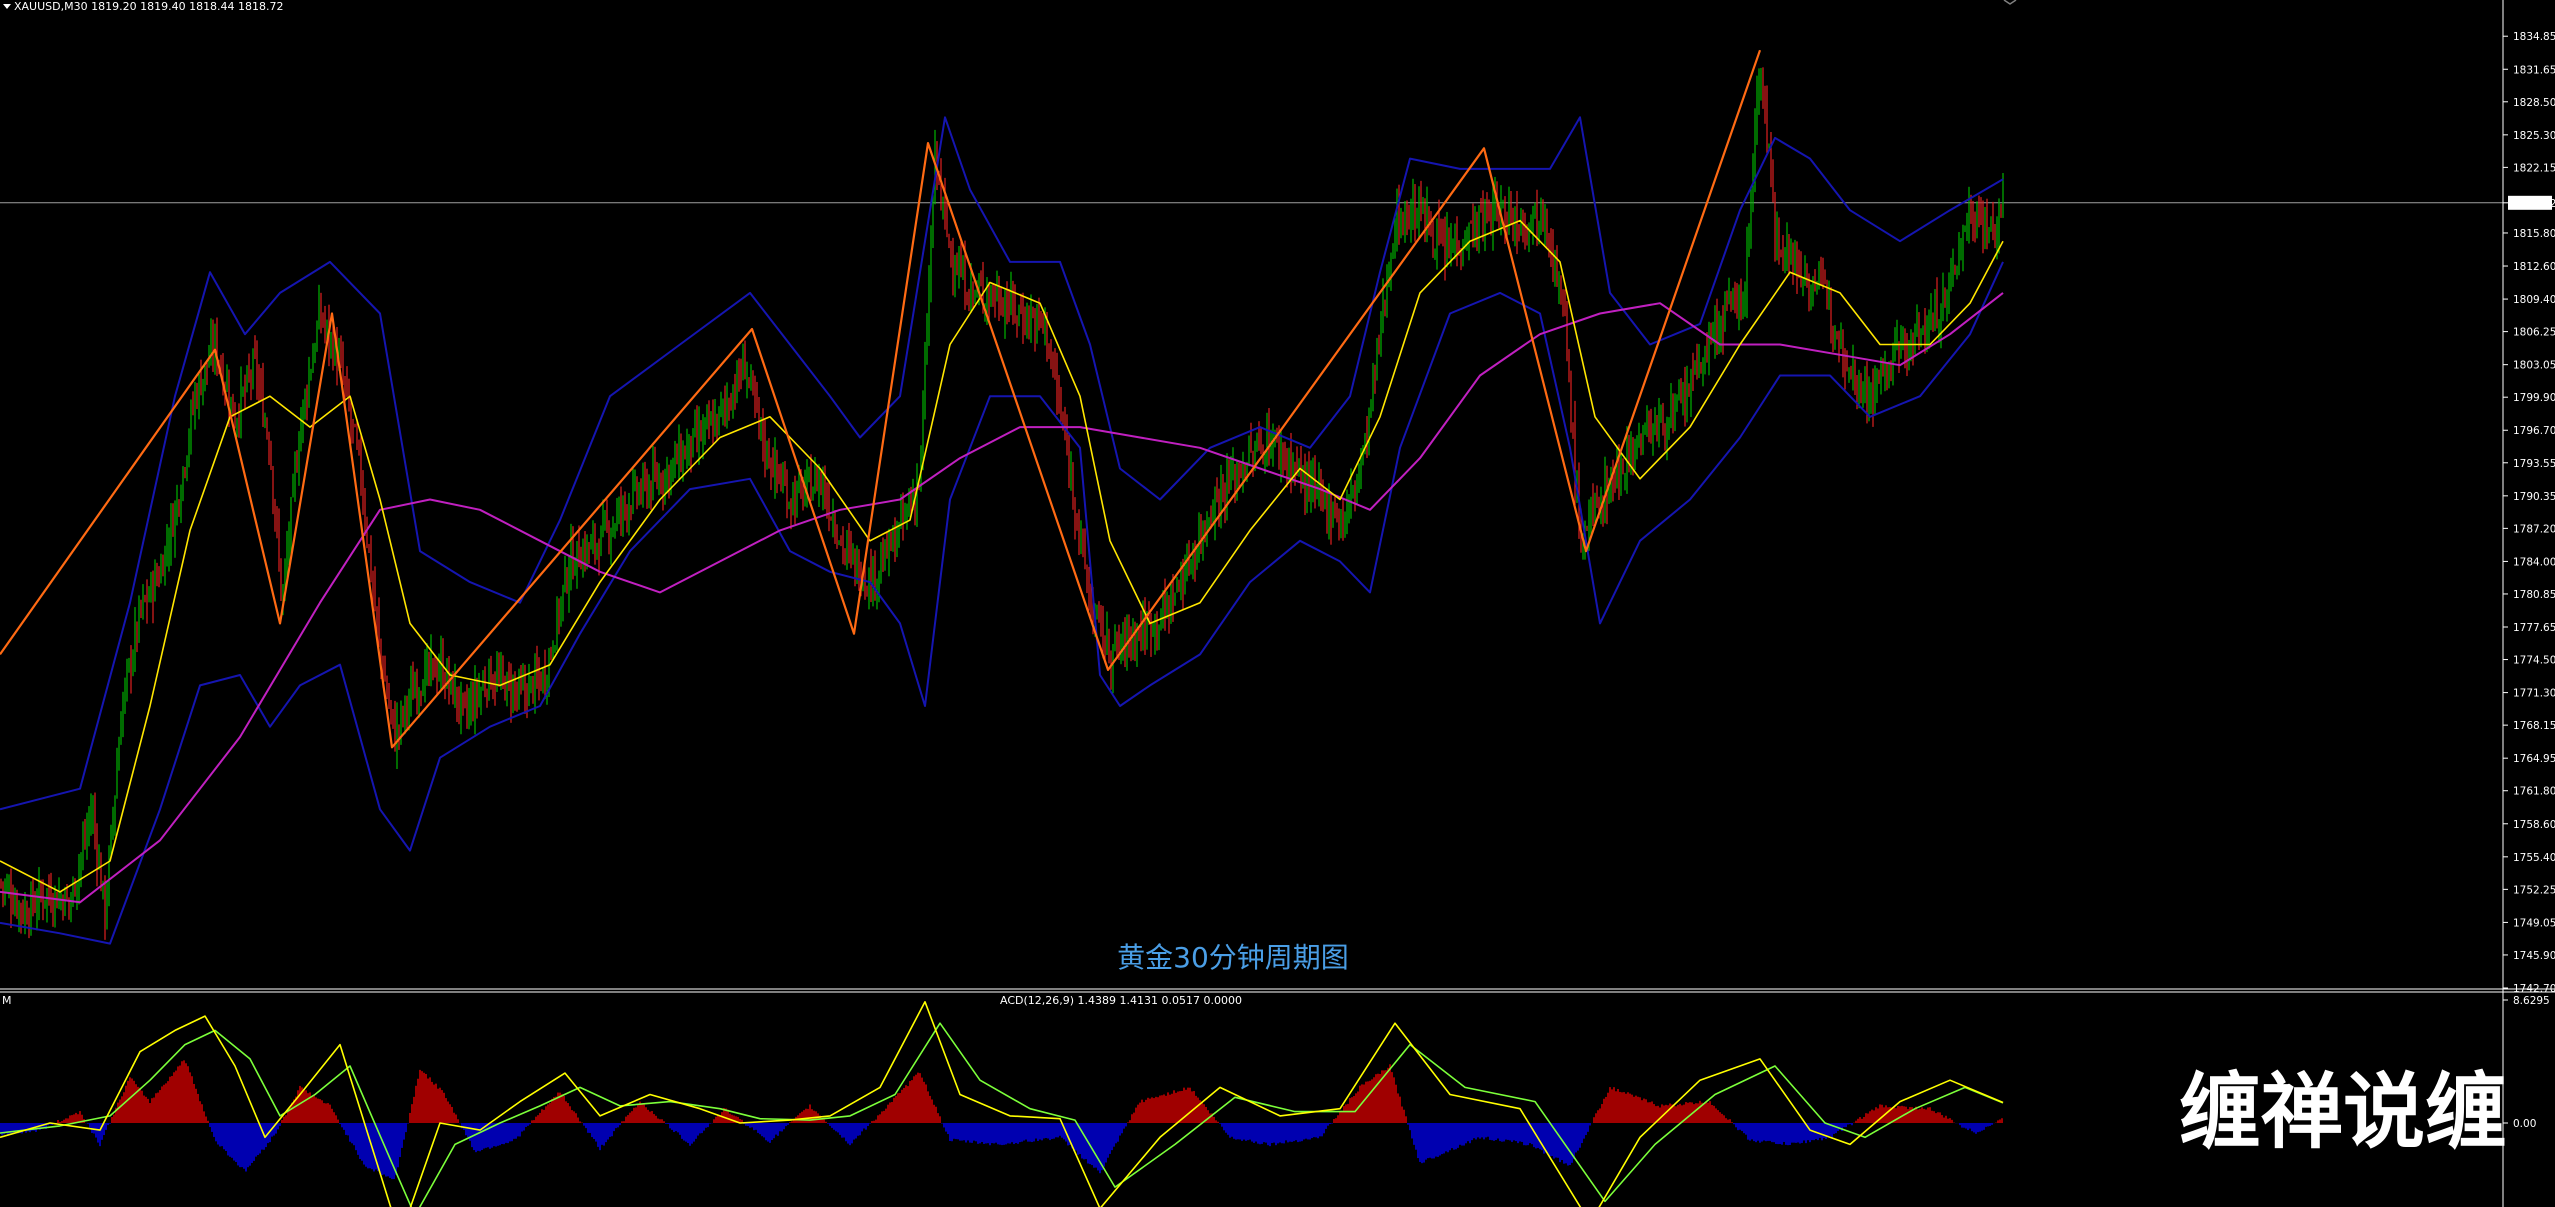 The height and width of the screenshot is (1207, 2555). What do you see at coordinates (2534, 562) in the screenshot?
I see `price-tick-label: 1784.00` at bounding box center [2534, 562].